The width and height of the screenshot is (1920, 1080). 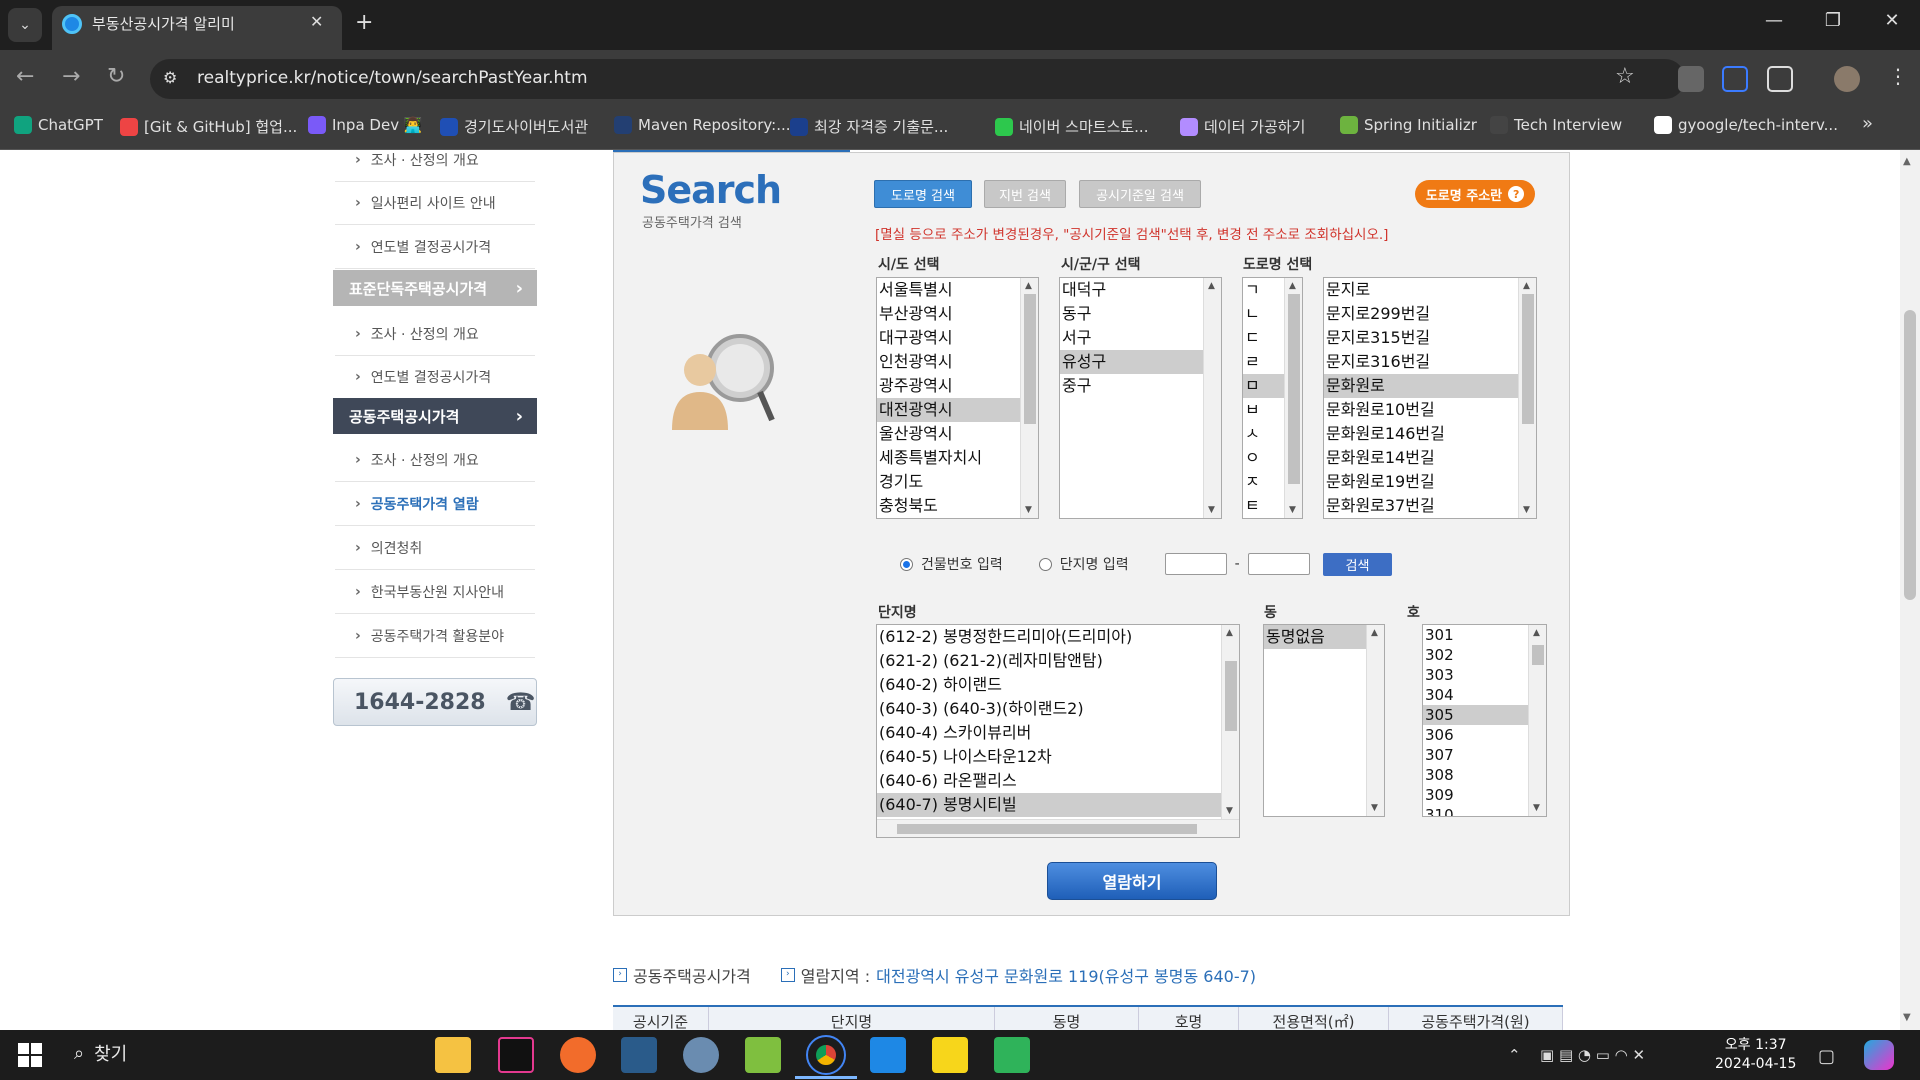 What do you see at coordinates (1132, 881) in the screenshot?
I see `view-button: 열람하기` at bounding box center [1132, 881].